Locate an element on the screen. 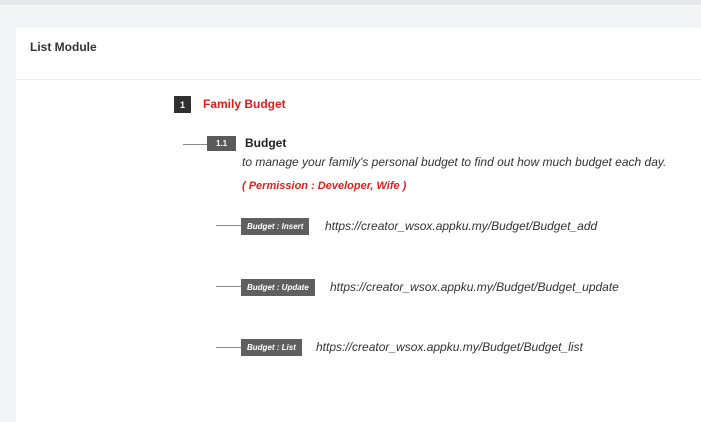 The width and height of the screenshot is (701, 422). module-number-badge: 1 is located at coordinates (182, 104).